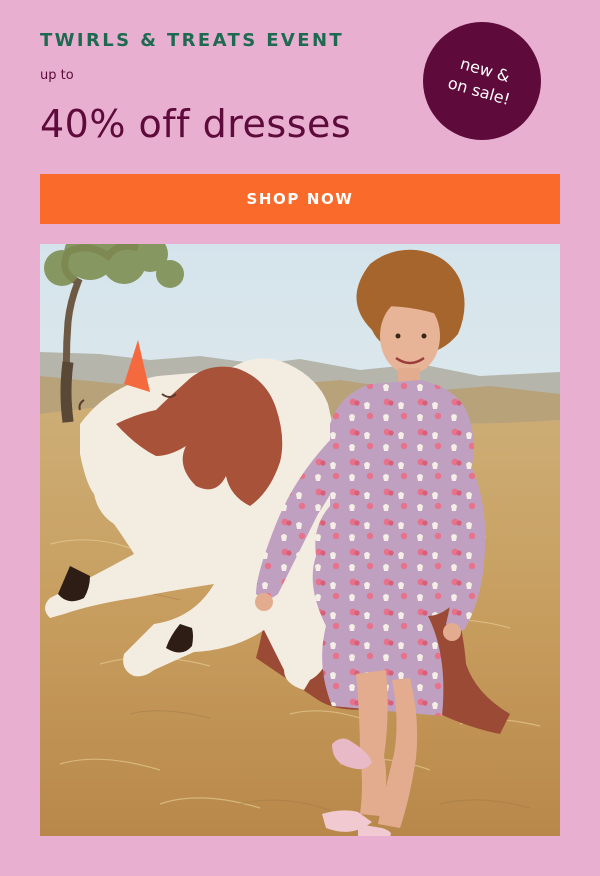 The width and height of the screenshot is (600, 876). I want to click on badge-text: new & on sale!, so click(482, 81).